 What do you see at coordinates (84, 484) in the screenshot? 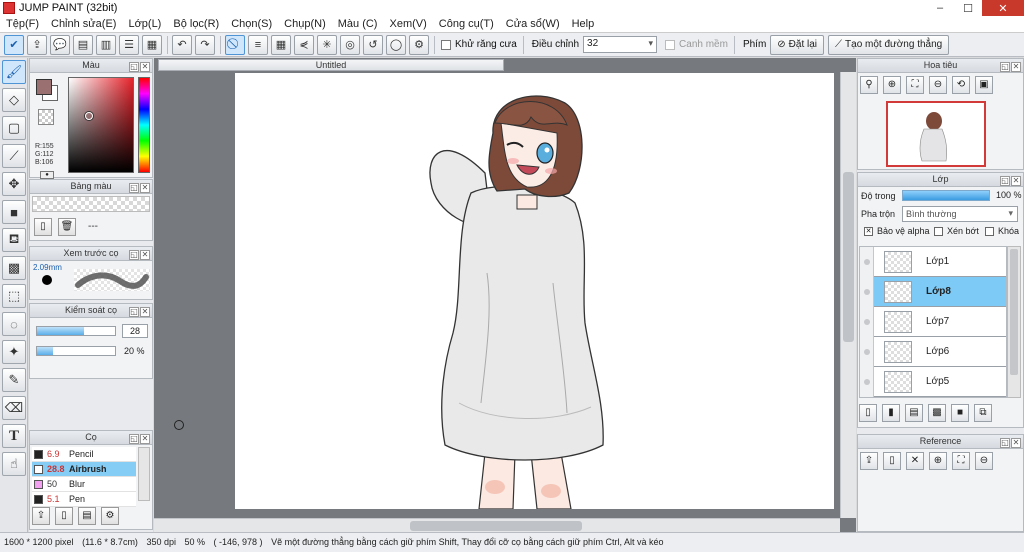
I see `brush-item-blur: 50 Blur` at bounding box center [84, 484].